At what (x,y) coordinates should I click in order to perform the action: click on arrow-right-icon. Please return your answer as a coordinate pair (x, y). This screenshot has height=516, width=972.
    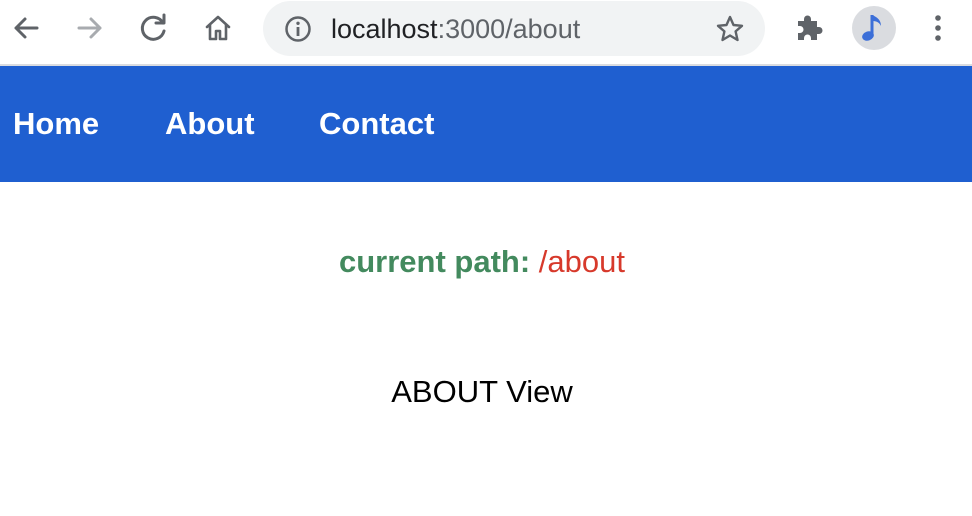
    Looking at the image, I should click on (89, 28).